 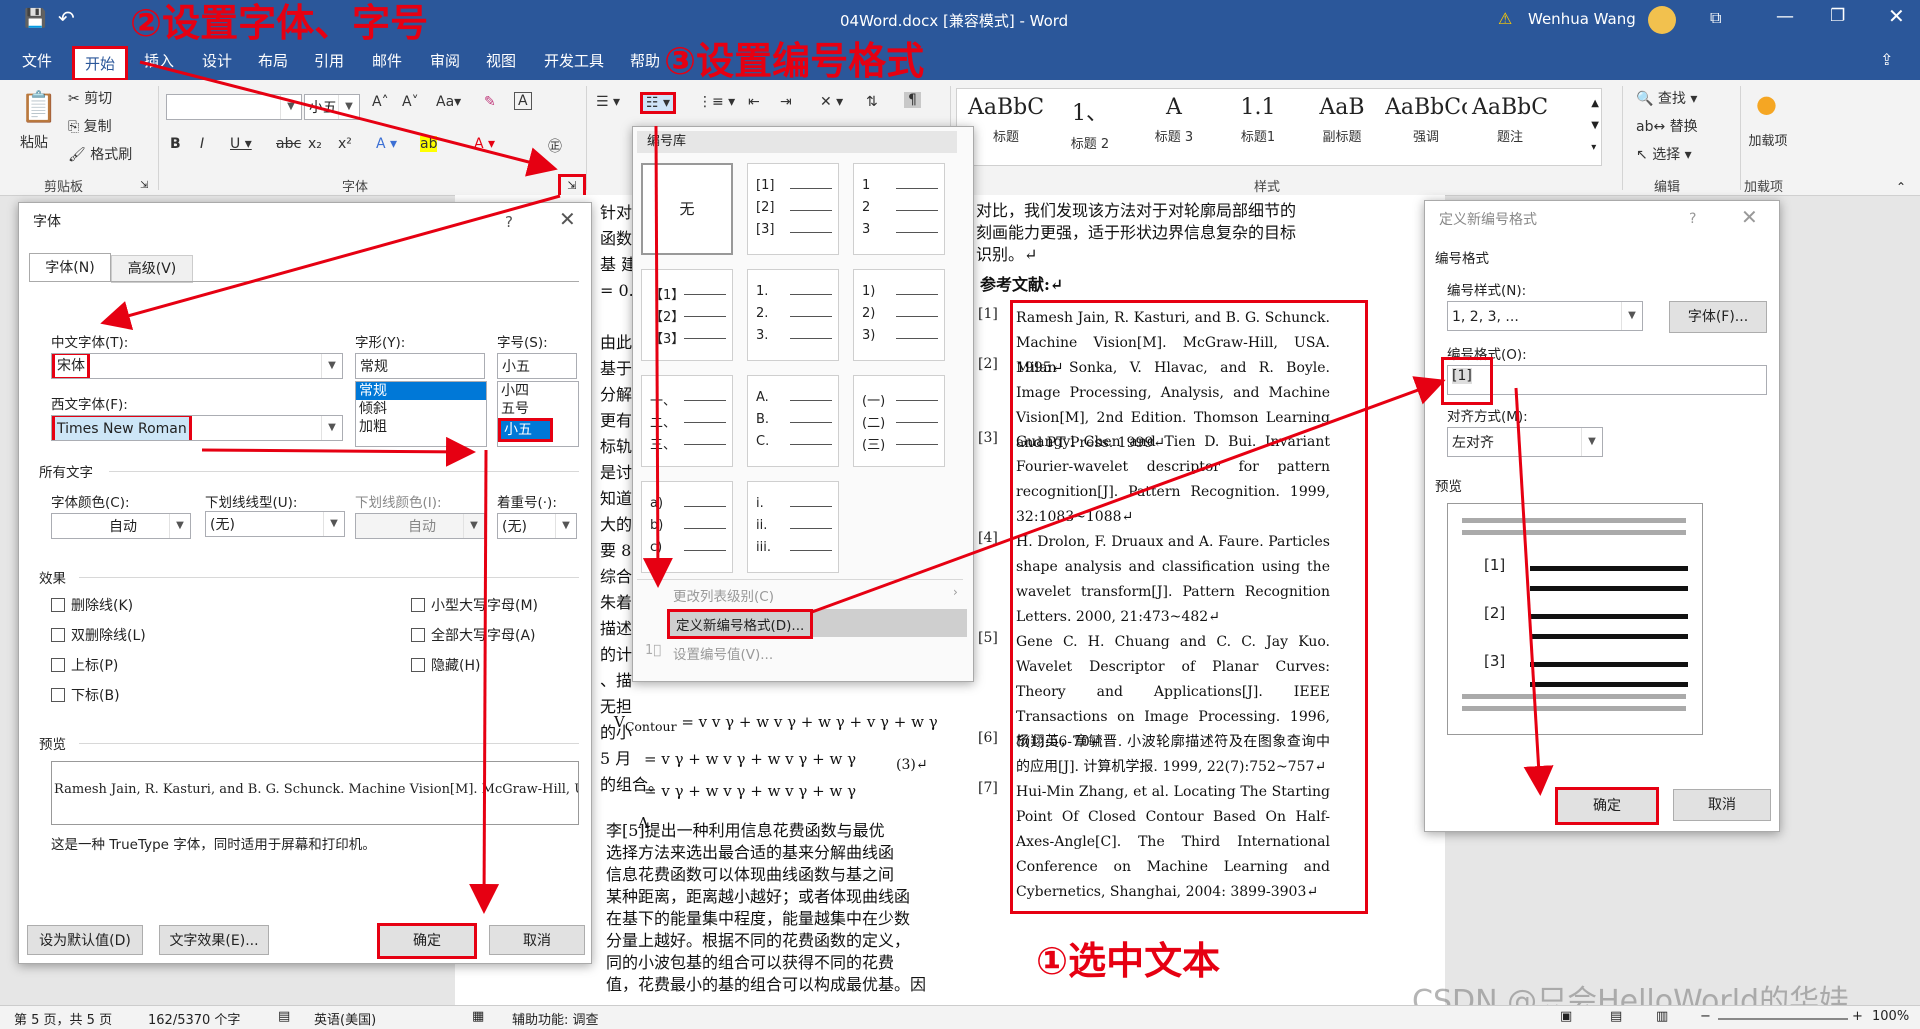 I want to click on macro-icon: ▦, so click(x=478, y=1016).